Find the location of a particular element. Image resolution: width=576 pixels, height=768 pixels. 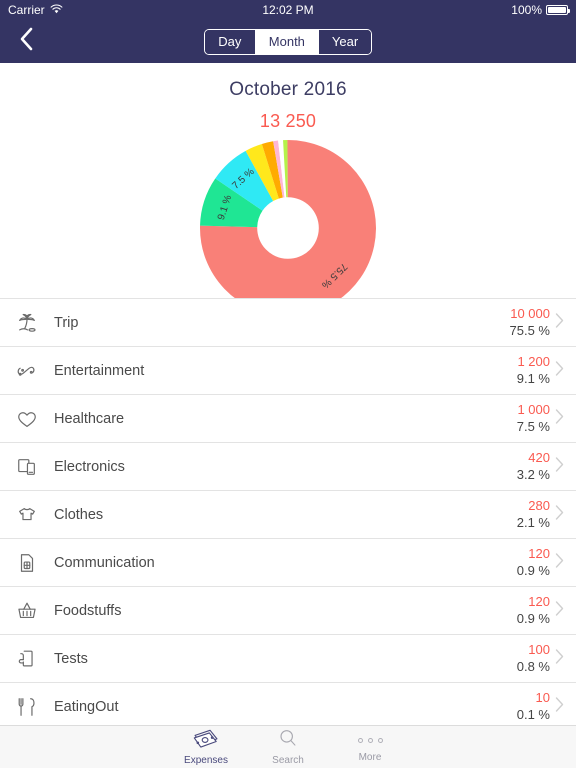

row-label: Communication is located at coordinates (104, 562).